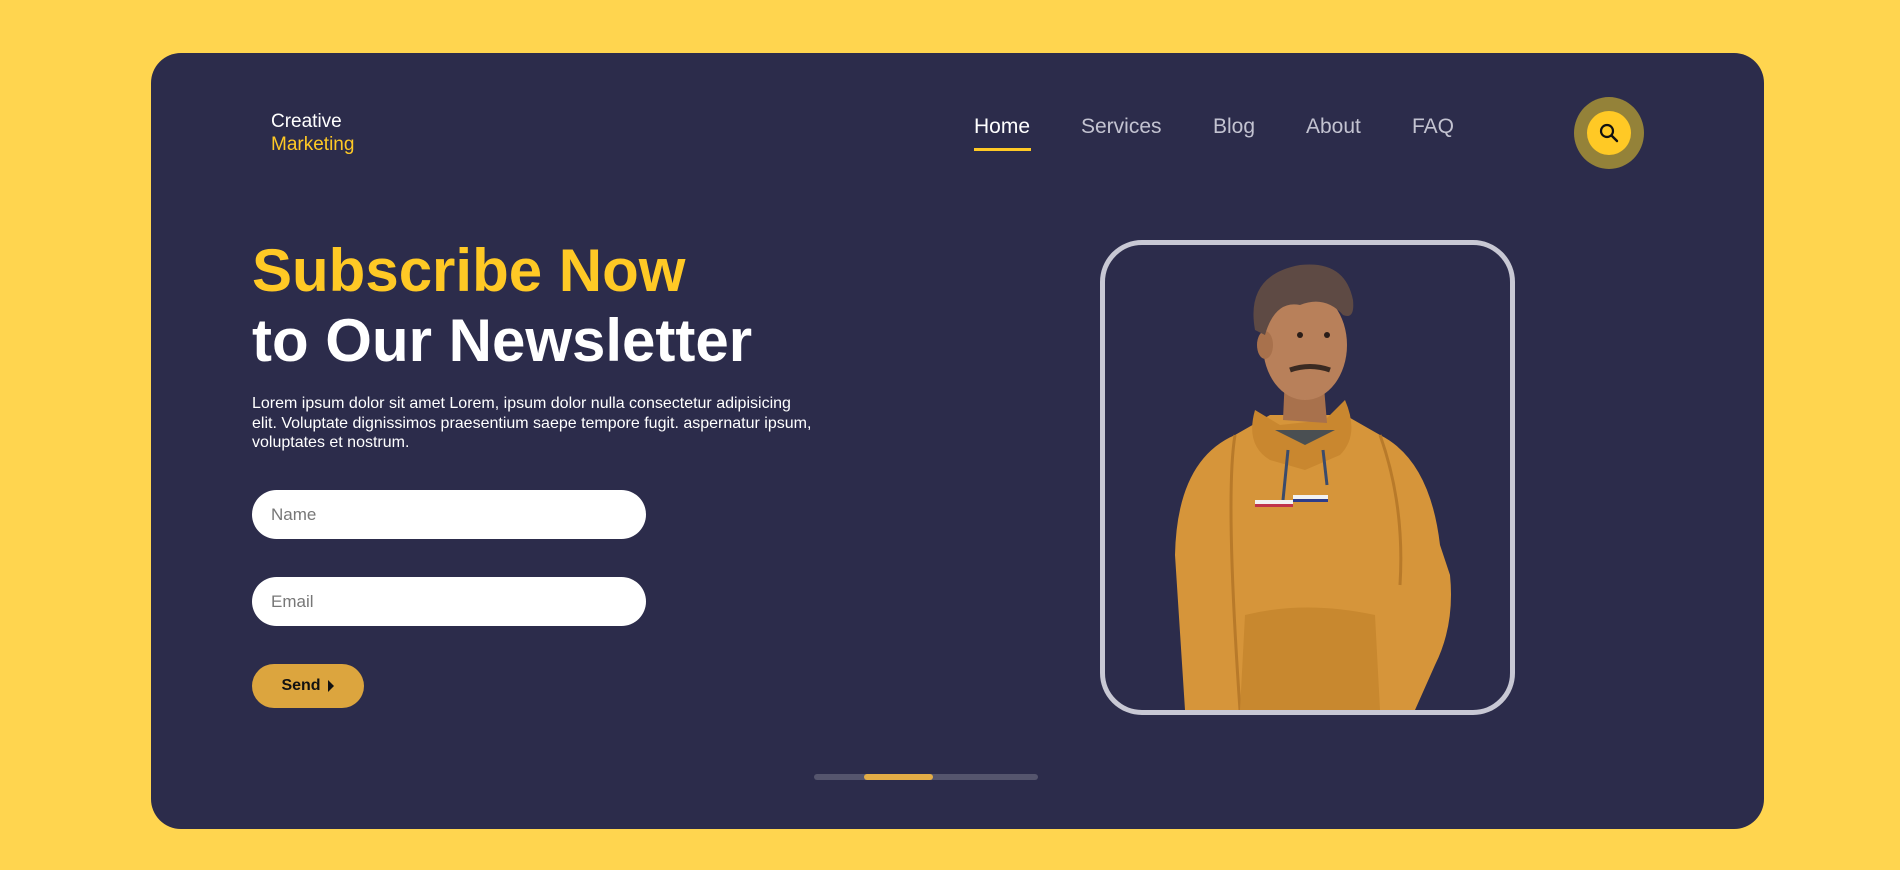 Image resolution: width=1900 pixels, height=870 pixels. I want to click on nav-blog: Blog, so click(1234, 127).